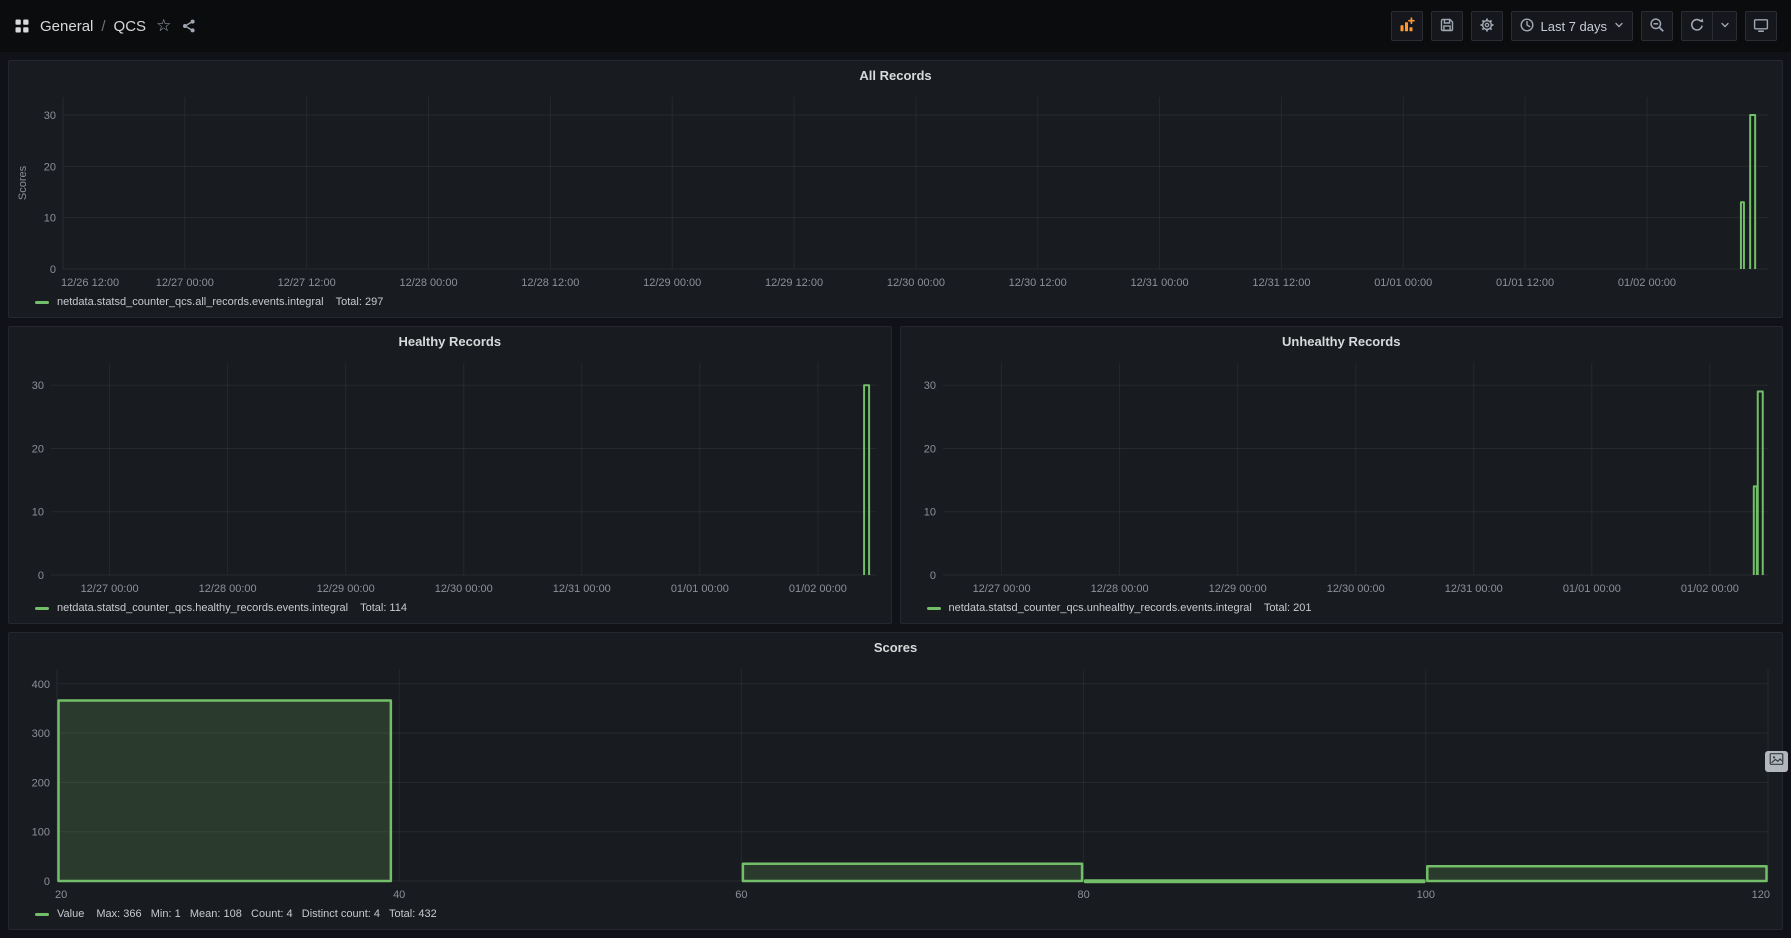 The image size is (1791, 938). Describe the element at coordinates (383, 608) in the screenshot. I see `legend-stats: Total: 114` at that location.